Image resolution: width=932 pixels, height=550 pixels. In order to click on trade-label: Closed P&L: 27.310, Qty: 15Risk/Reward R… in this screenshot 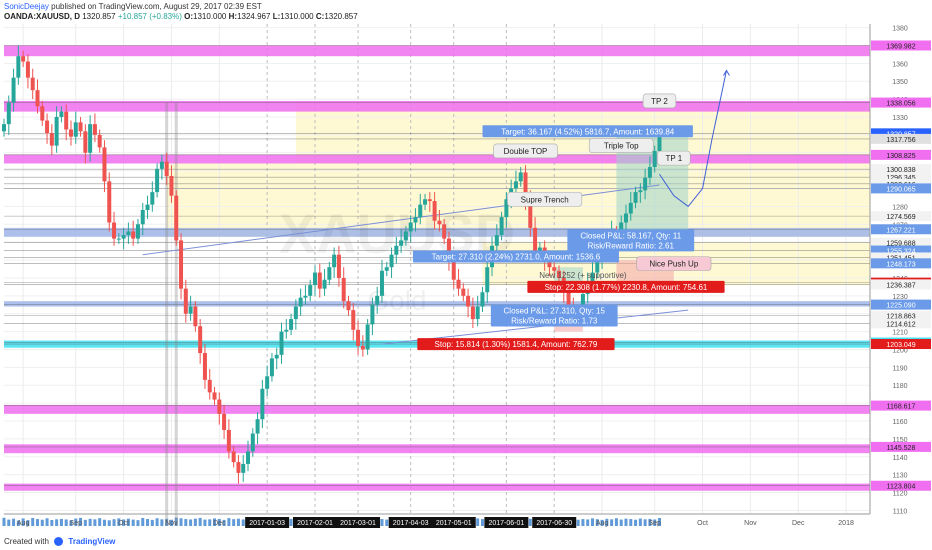, I will do `click(554, 315)`.